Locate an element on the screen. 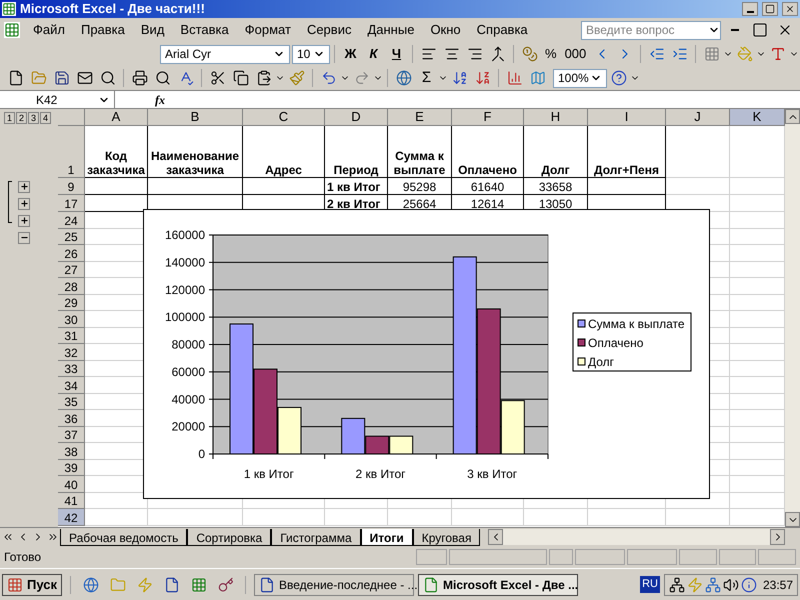 The image size is (800, 600). table-cell: 95298 is located at coordinates (420, 186).